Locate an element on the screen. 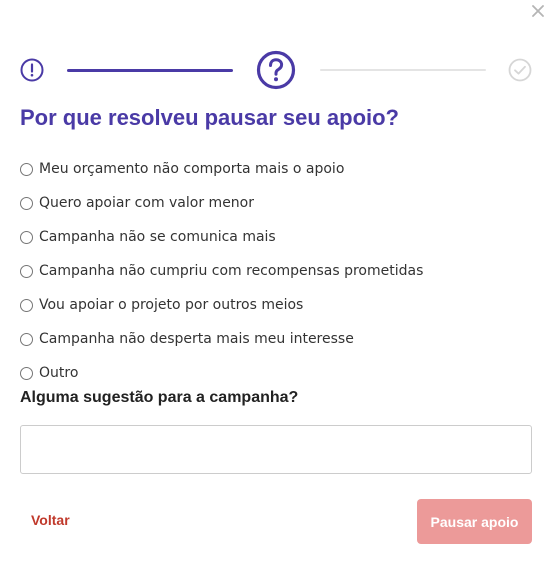 Image resolution: width=548 pixels, height=561 pixels. reason-option: Quero apoiar com valor menor is located at coordinates (270, 203).